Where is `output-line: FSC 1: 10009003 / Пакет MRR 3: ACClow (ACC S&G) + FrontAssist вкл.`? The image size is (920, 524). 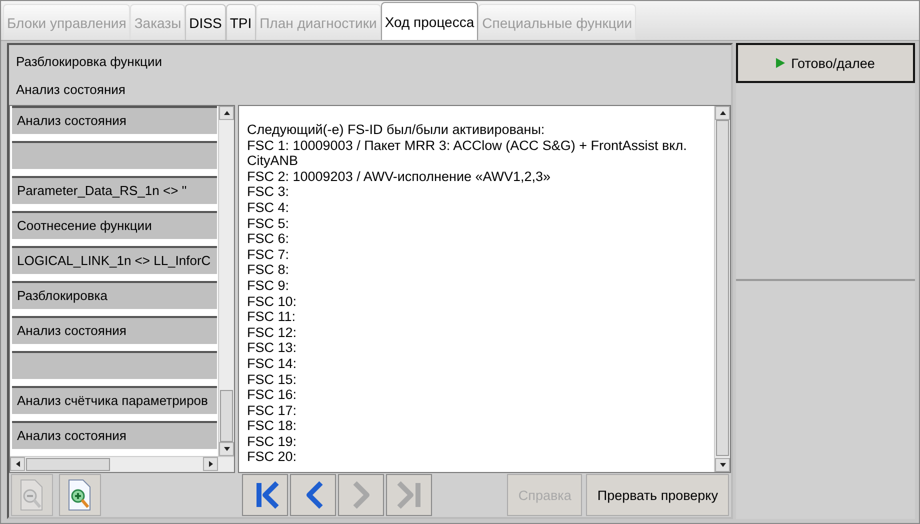
output-line: FSC 1: 10009003 / Пакет MRR 3: ACClow (ACC S&G) + FrontAssist вкл. is located at coordinates (467, 146).